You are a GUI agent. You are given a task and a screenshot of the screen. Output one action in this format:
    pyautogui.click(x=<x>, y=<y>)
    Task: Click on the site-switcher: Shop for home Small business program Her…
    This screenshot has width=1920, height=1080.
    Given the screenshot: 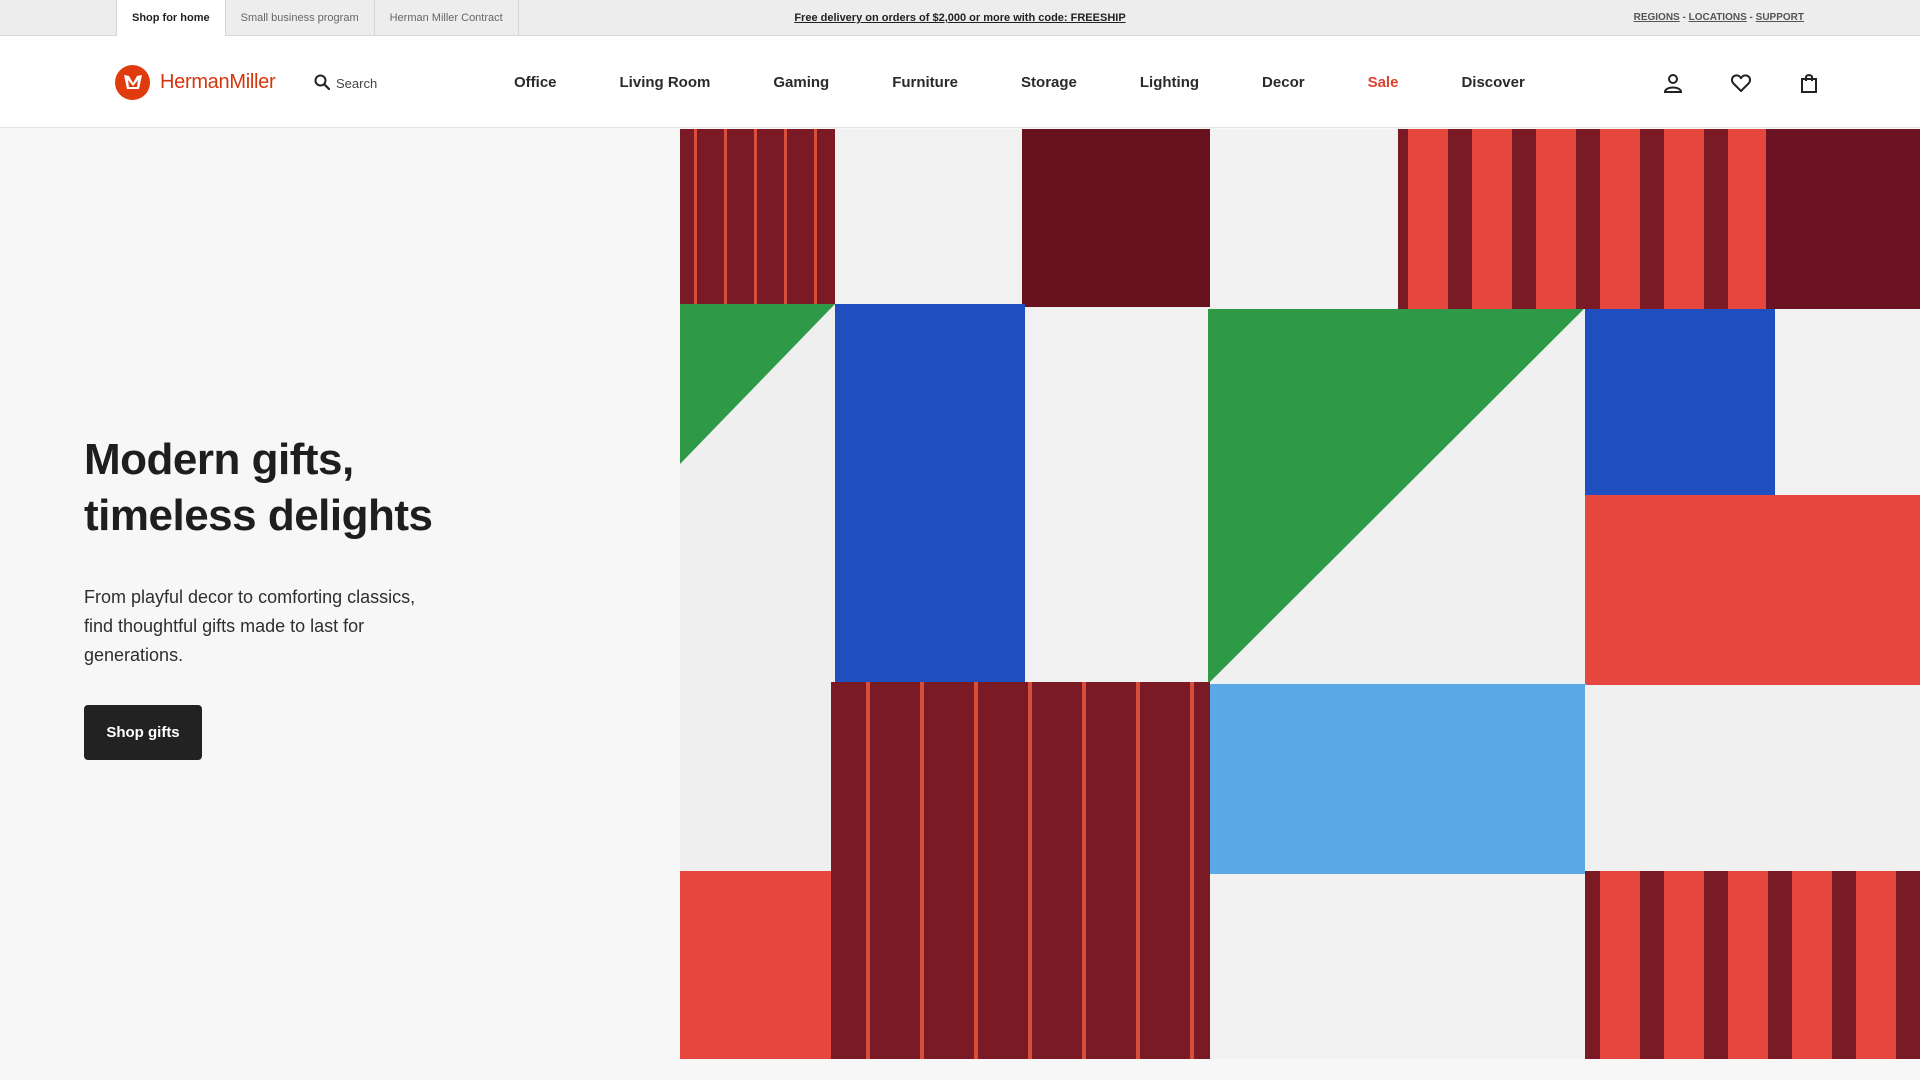 What is the action you would take?
    pyautogui.click(x=317, y=18)
    